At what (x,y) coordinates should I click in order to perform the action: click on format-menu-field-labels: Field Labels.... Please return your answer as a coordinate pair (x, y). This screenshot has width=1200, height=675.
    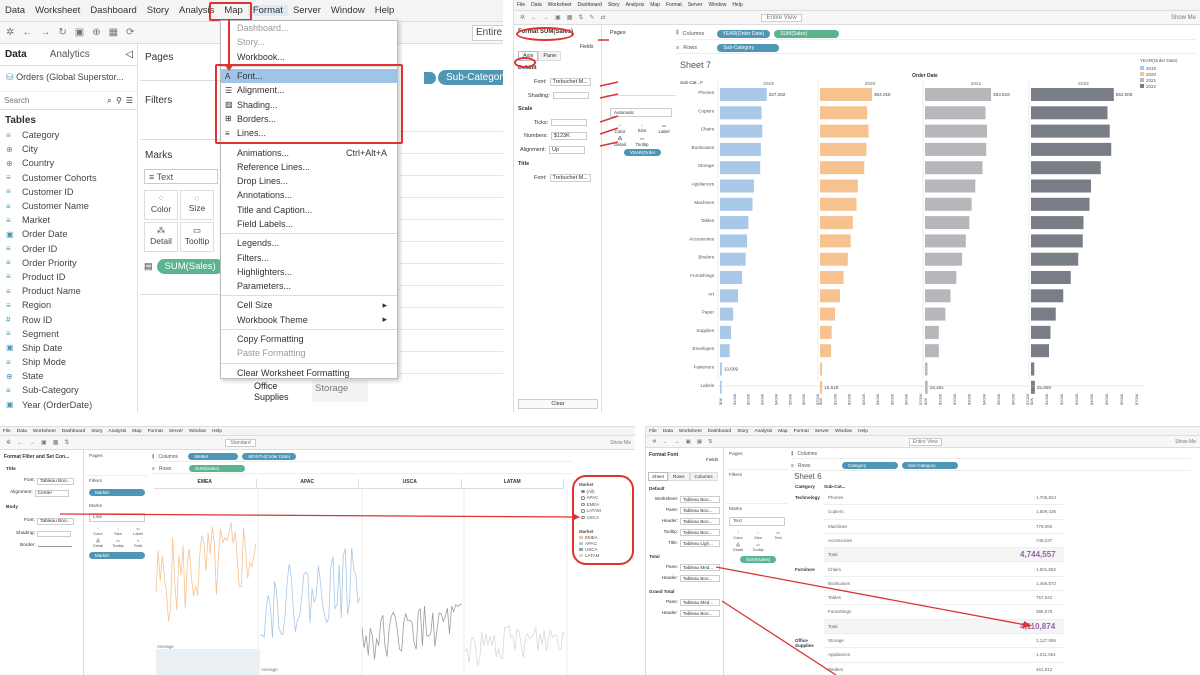
    Looking at the image, I should click on (309, 224).